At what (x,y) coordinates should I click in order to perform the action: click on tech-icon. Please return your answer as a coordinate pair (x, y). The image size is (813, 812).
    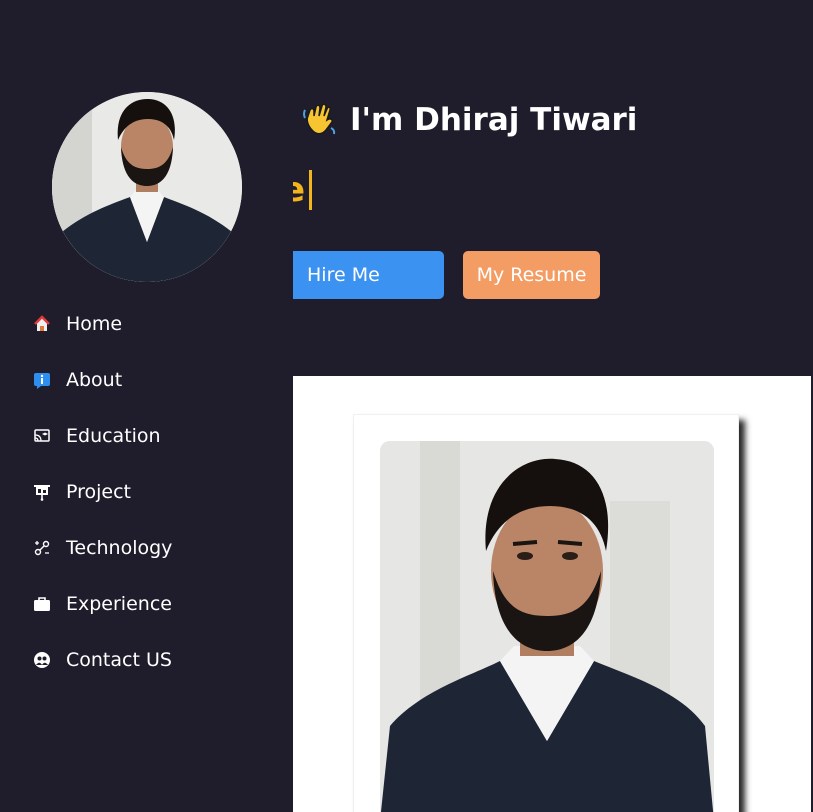
    Looking at the image, I should click on (42, 548).